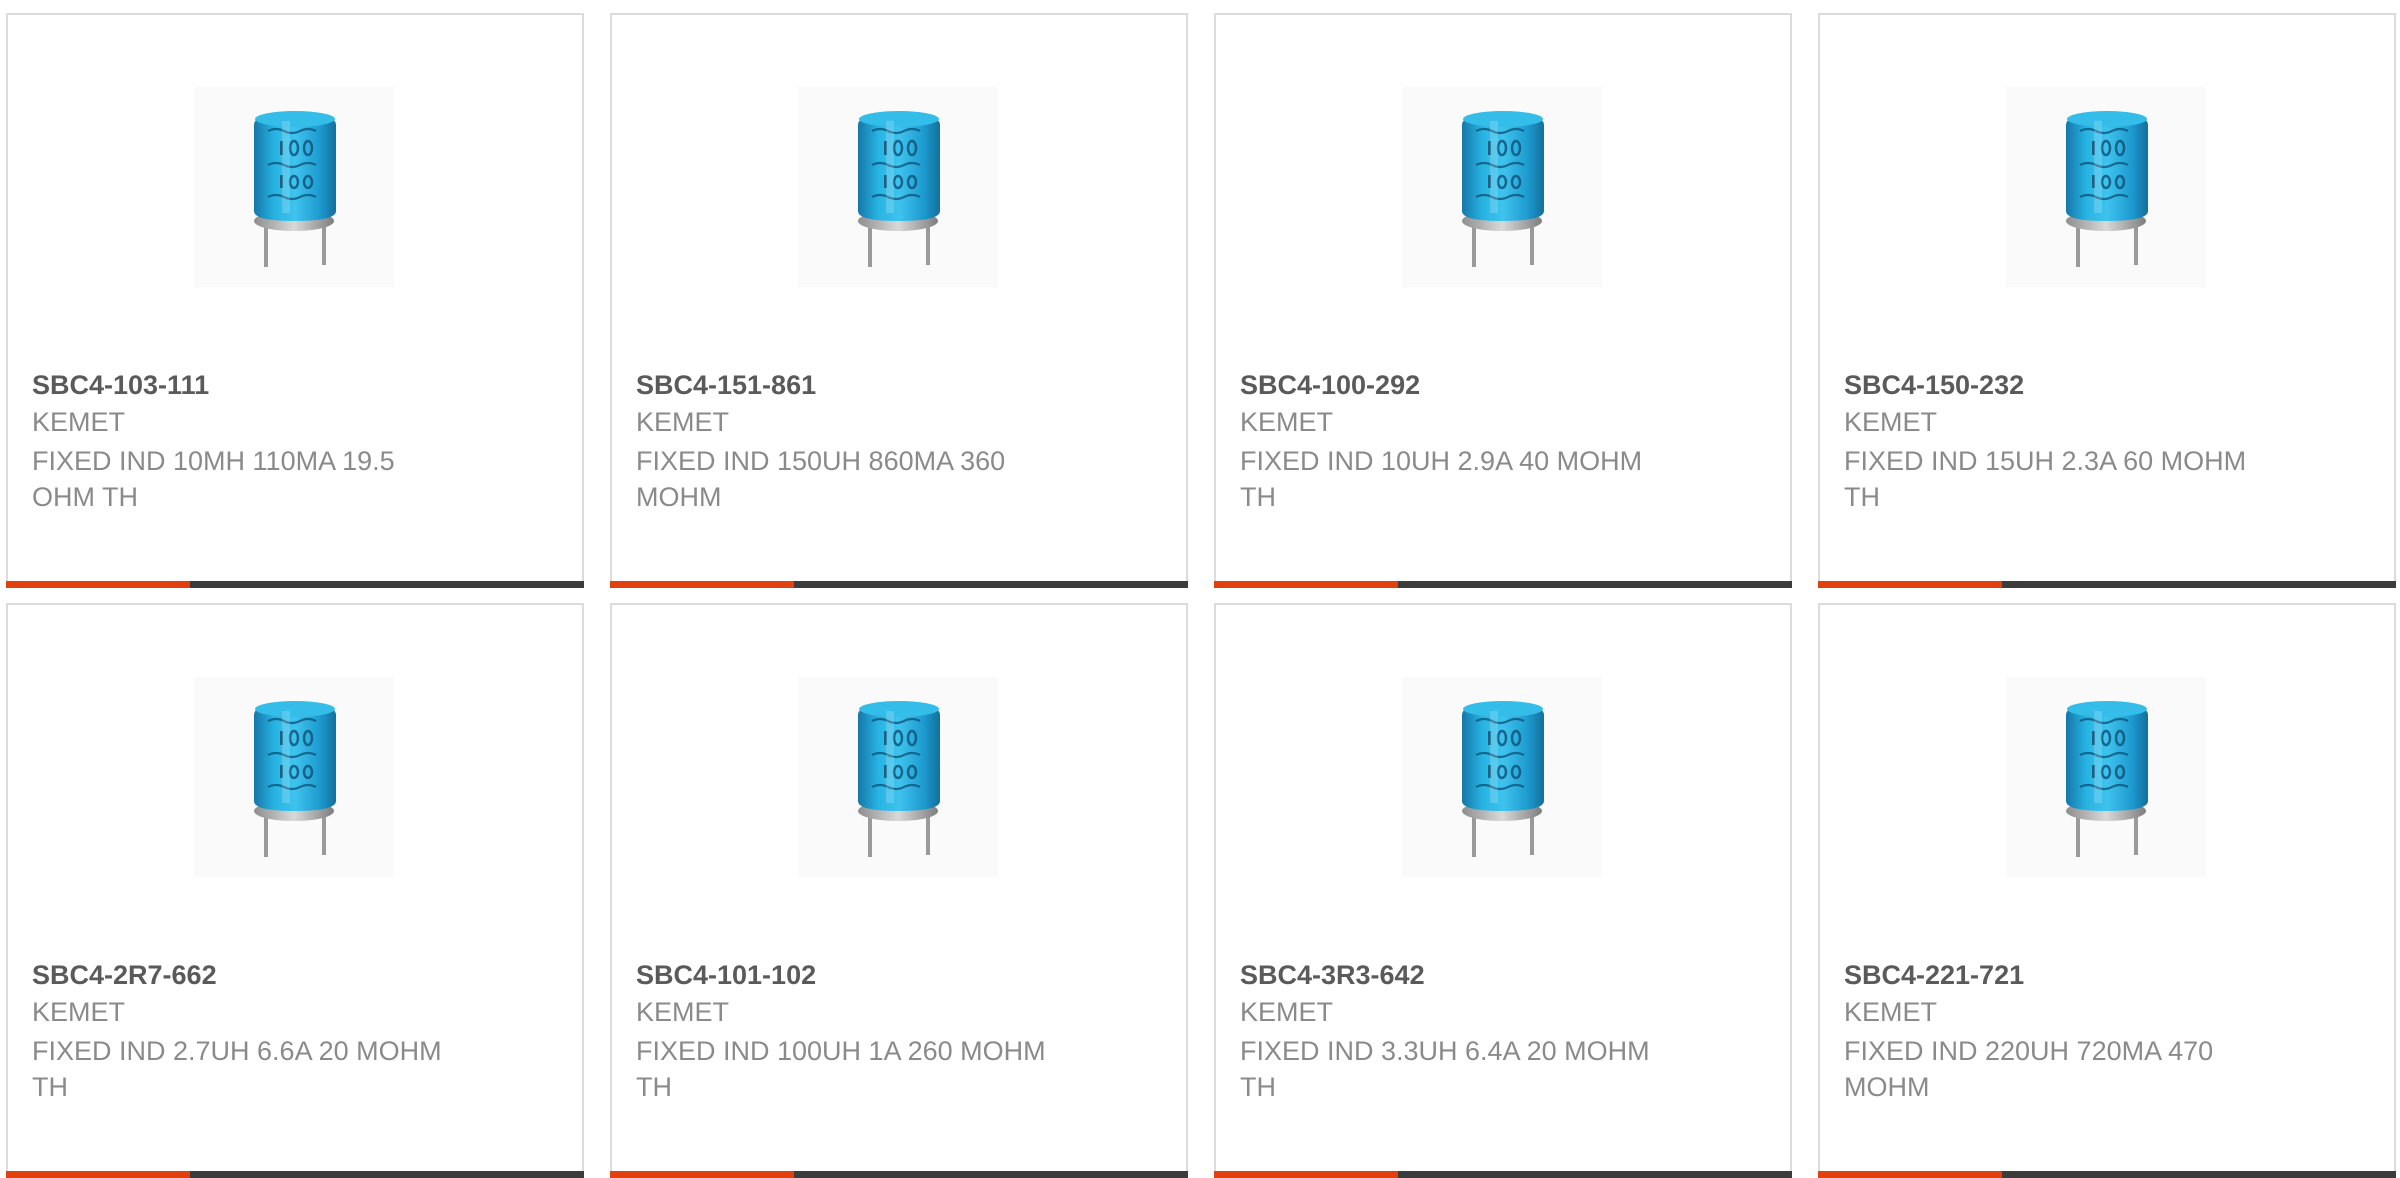 The image size is (2400, 1178). What do you see at coordinates (213, 479) in the screenshot?
I see `product-description: FIXED IND 10MH 110MA 19.5 OHM TH` at bounding box center [213, 479].